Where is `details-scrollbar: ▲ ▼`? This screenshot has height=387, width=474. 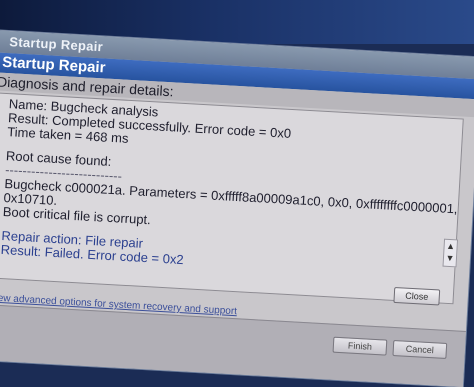 details-scrollbar: ▲ ▼ is located at coordinates (450, 253).